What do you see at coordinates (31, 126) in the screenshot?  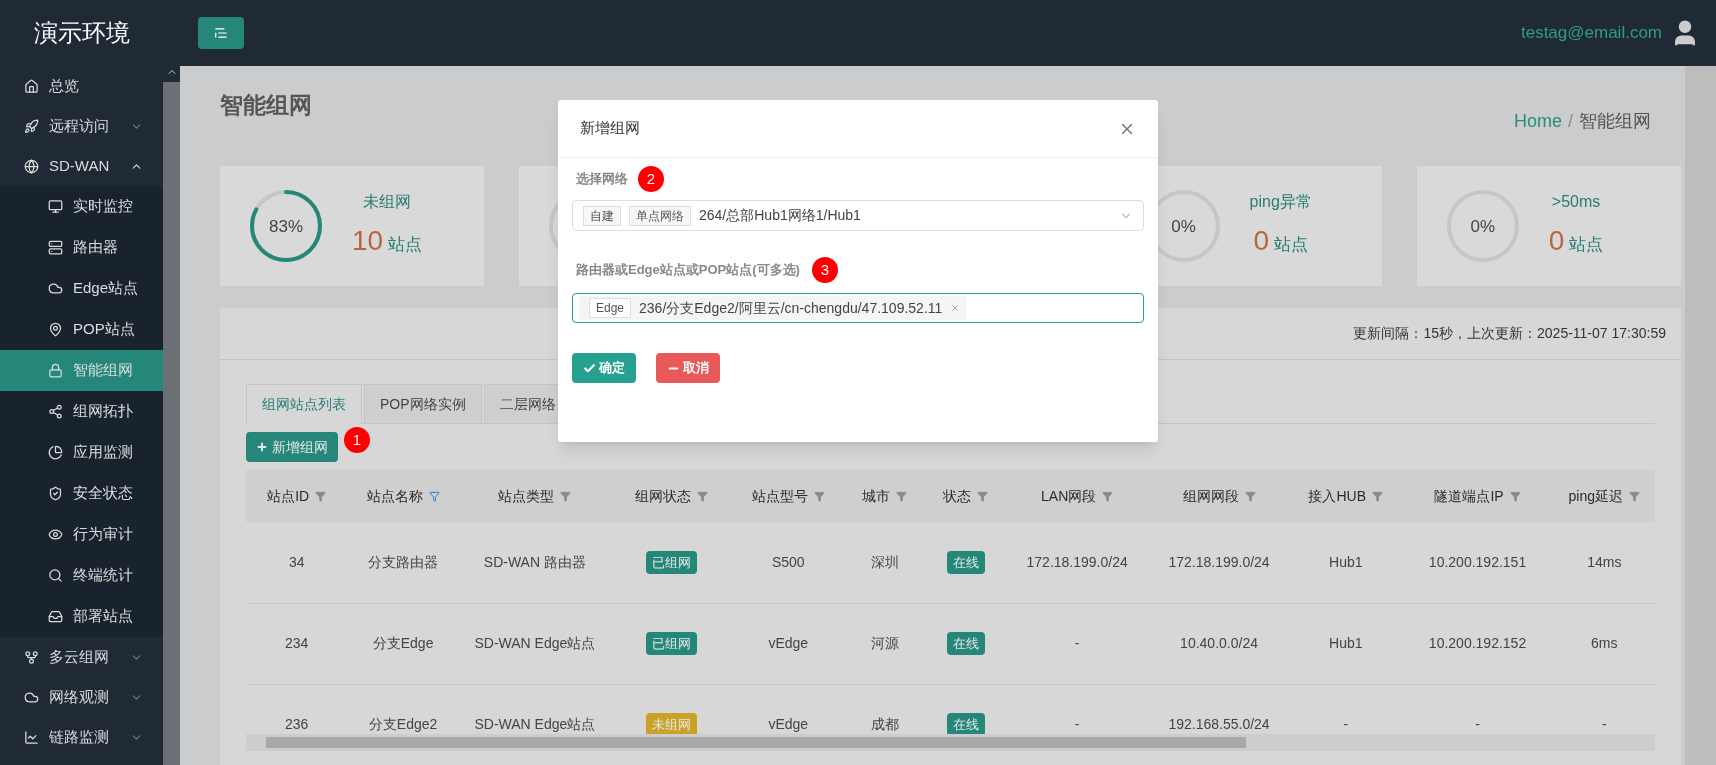 I see `rocket-icon` at bounding box center [31, 126].